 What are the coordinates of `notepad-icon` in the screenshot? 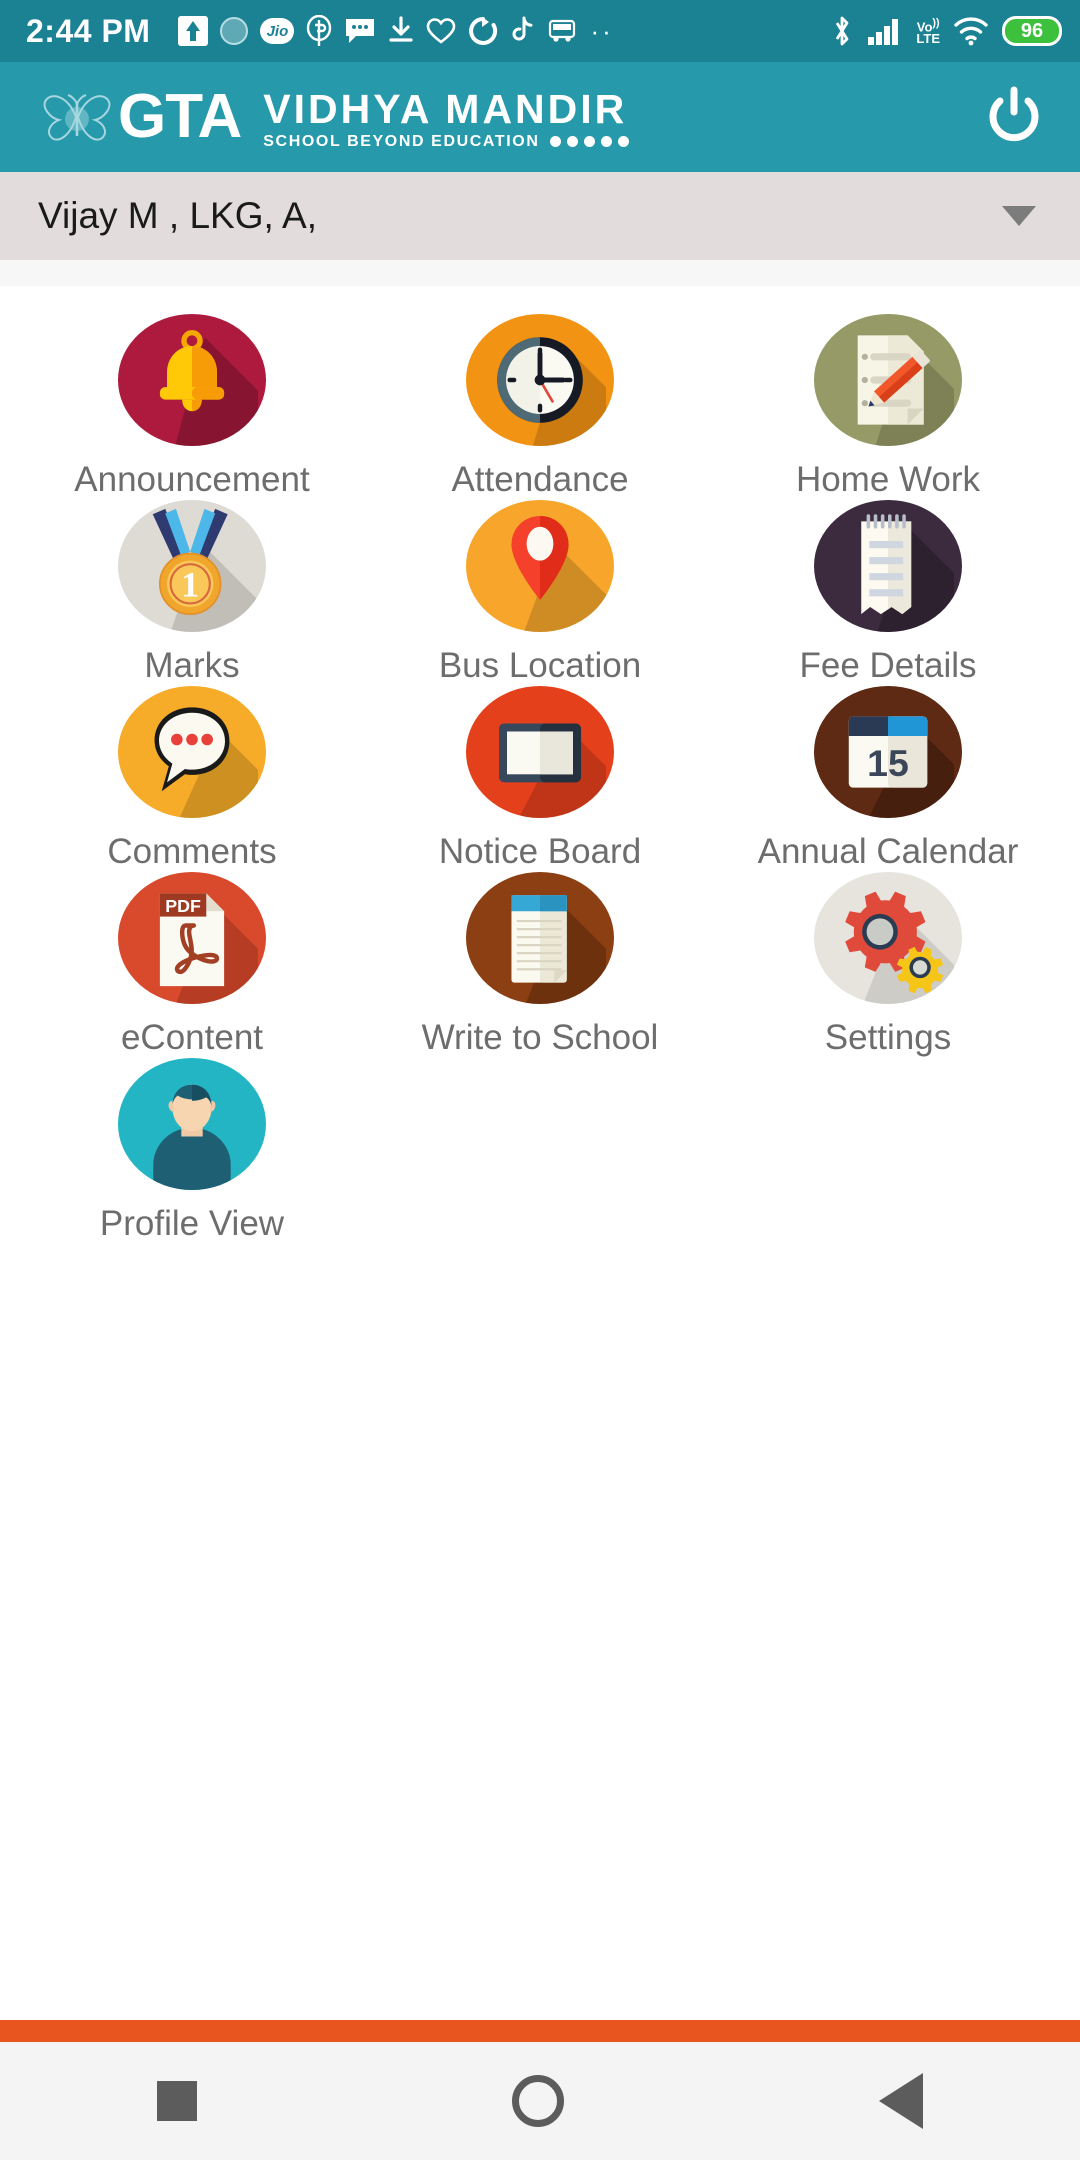 It's located at (888, 566).